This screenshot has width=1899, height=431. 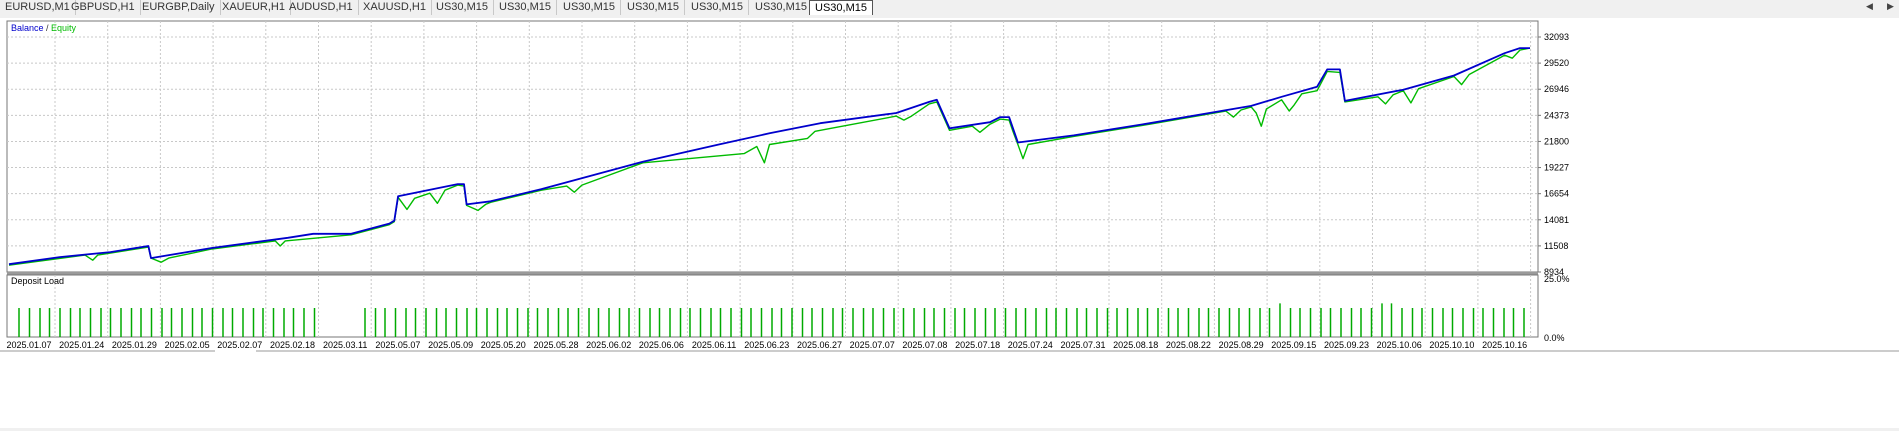 I want to click on scroll-right-icon: ▶, so click(x=1890, y=6).